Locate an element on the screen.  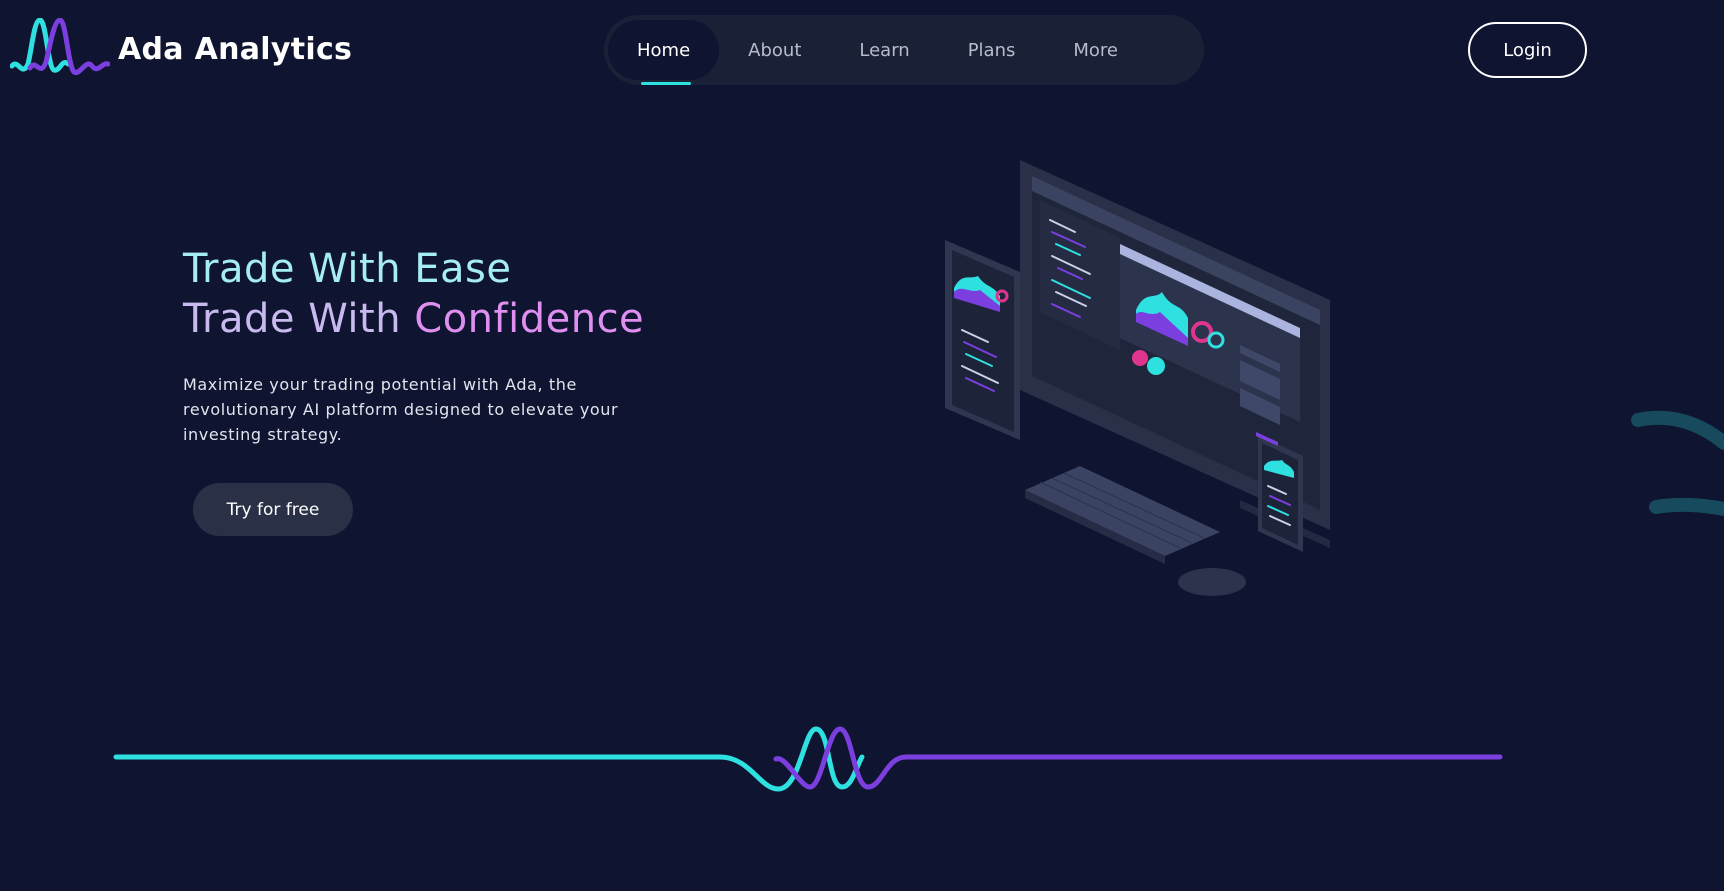
headline-line-1: Trade With Ease is located at coordinates (347, 269).